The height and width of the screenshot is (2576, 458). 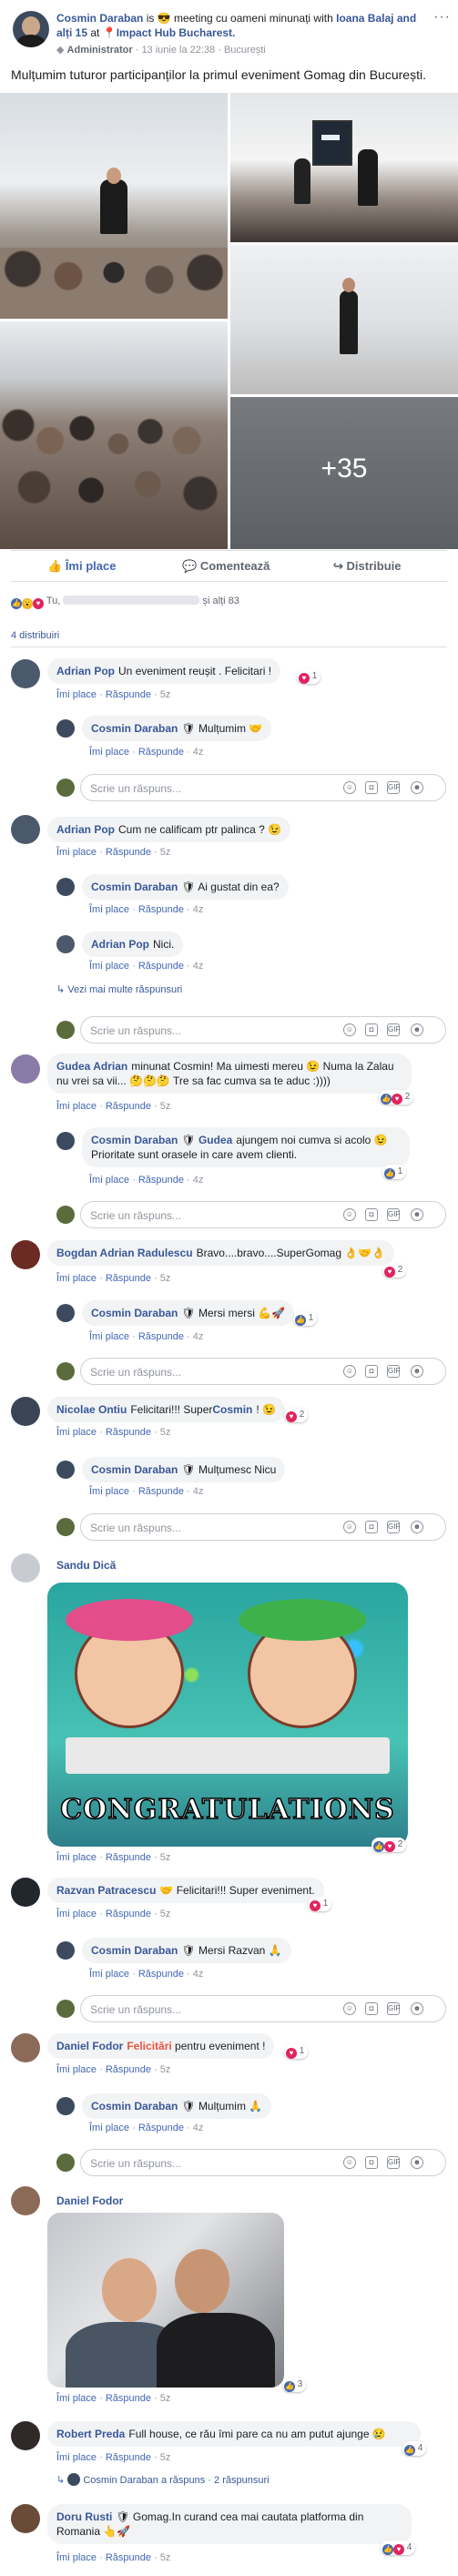 What do you see at coordinates (86, 1565) in the screenshot?
I see `commenter-name: Sandu Dică` at bounding box center [86, 1565].